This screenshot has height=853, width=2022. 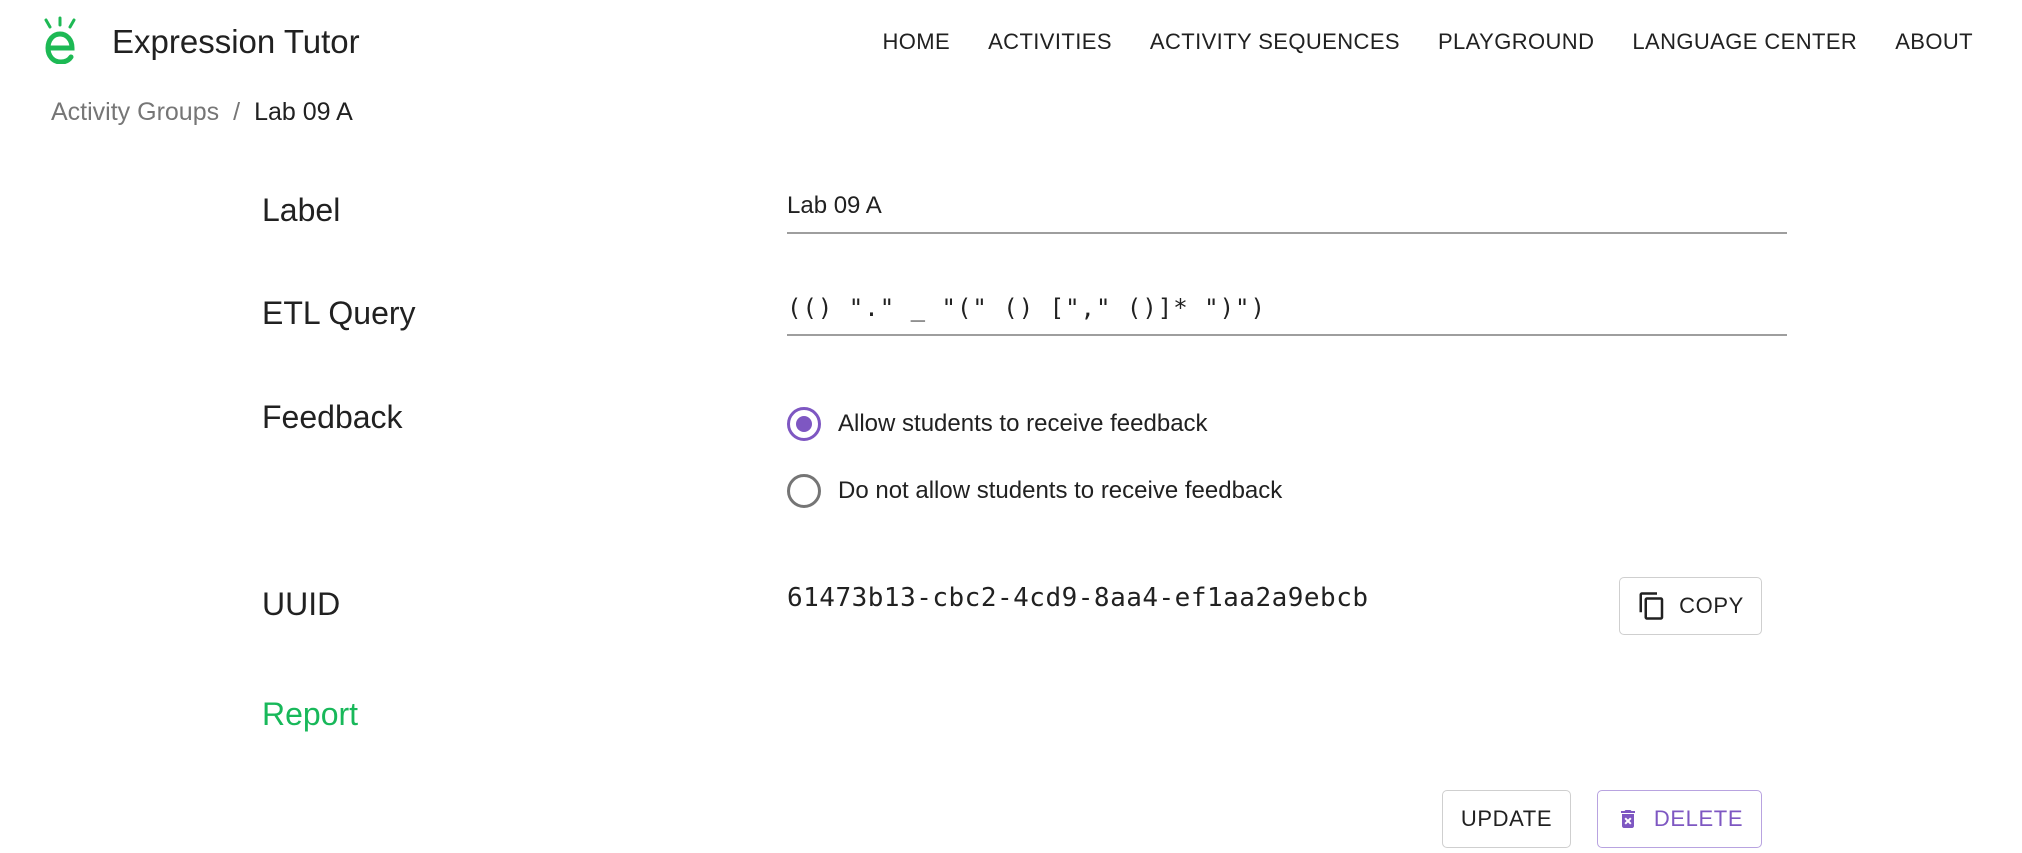 What do you see at coordinates (135, 112) in the screenshot?
I see `breadcrumb-activity-groups: Activity Groups` at bounding box center [135, 112].